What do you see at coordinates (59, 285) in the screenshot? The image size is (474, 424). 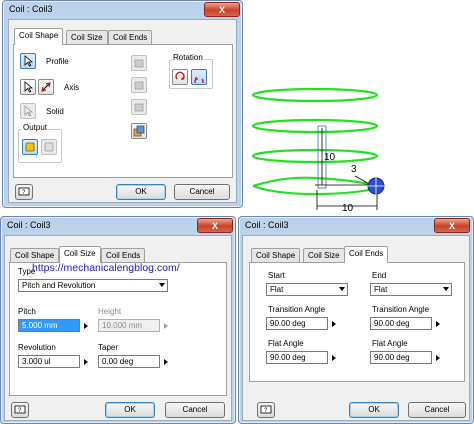 I see `type-dropdown-value: Pitch and Revolution` at bounding box center [59, 285].